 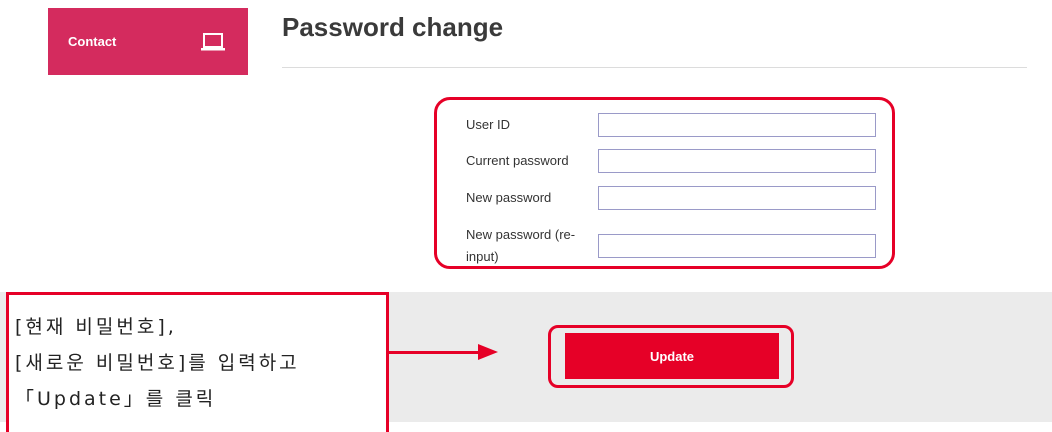 I want to click on laptop-icon, so click(x=213, y=41).